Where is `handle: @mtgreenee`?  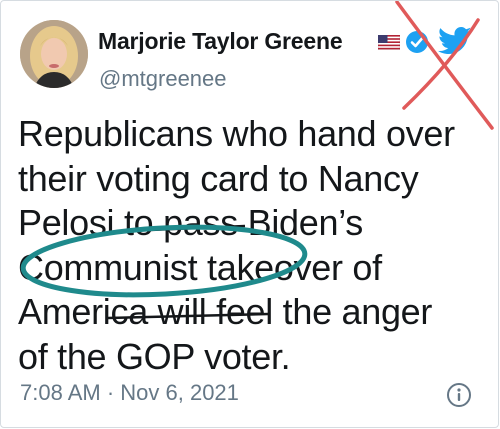
handle: @mtgreenee is located at coordinates (163, 79).